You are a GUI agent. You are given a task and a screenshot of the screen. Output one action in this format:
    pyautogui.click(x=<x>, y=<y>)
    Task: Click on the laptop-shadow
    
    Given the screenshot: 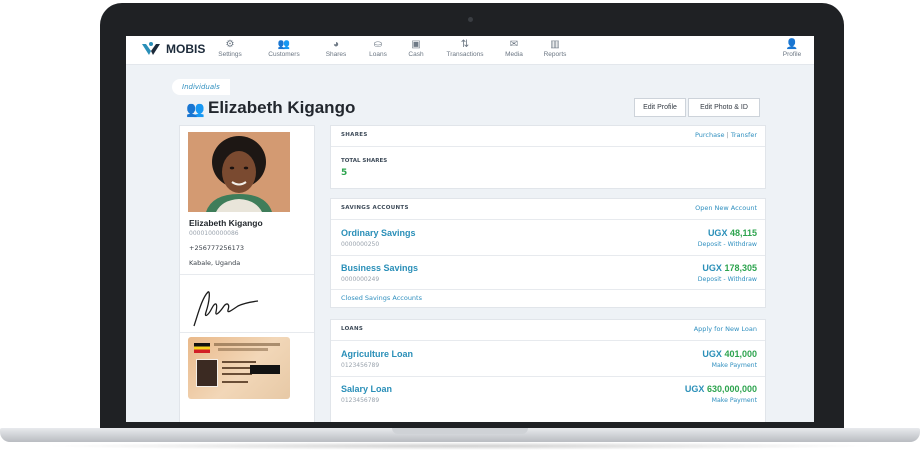 What is the action you would take?
    pyautogui.click(x=460, y=446)
    